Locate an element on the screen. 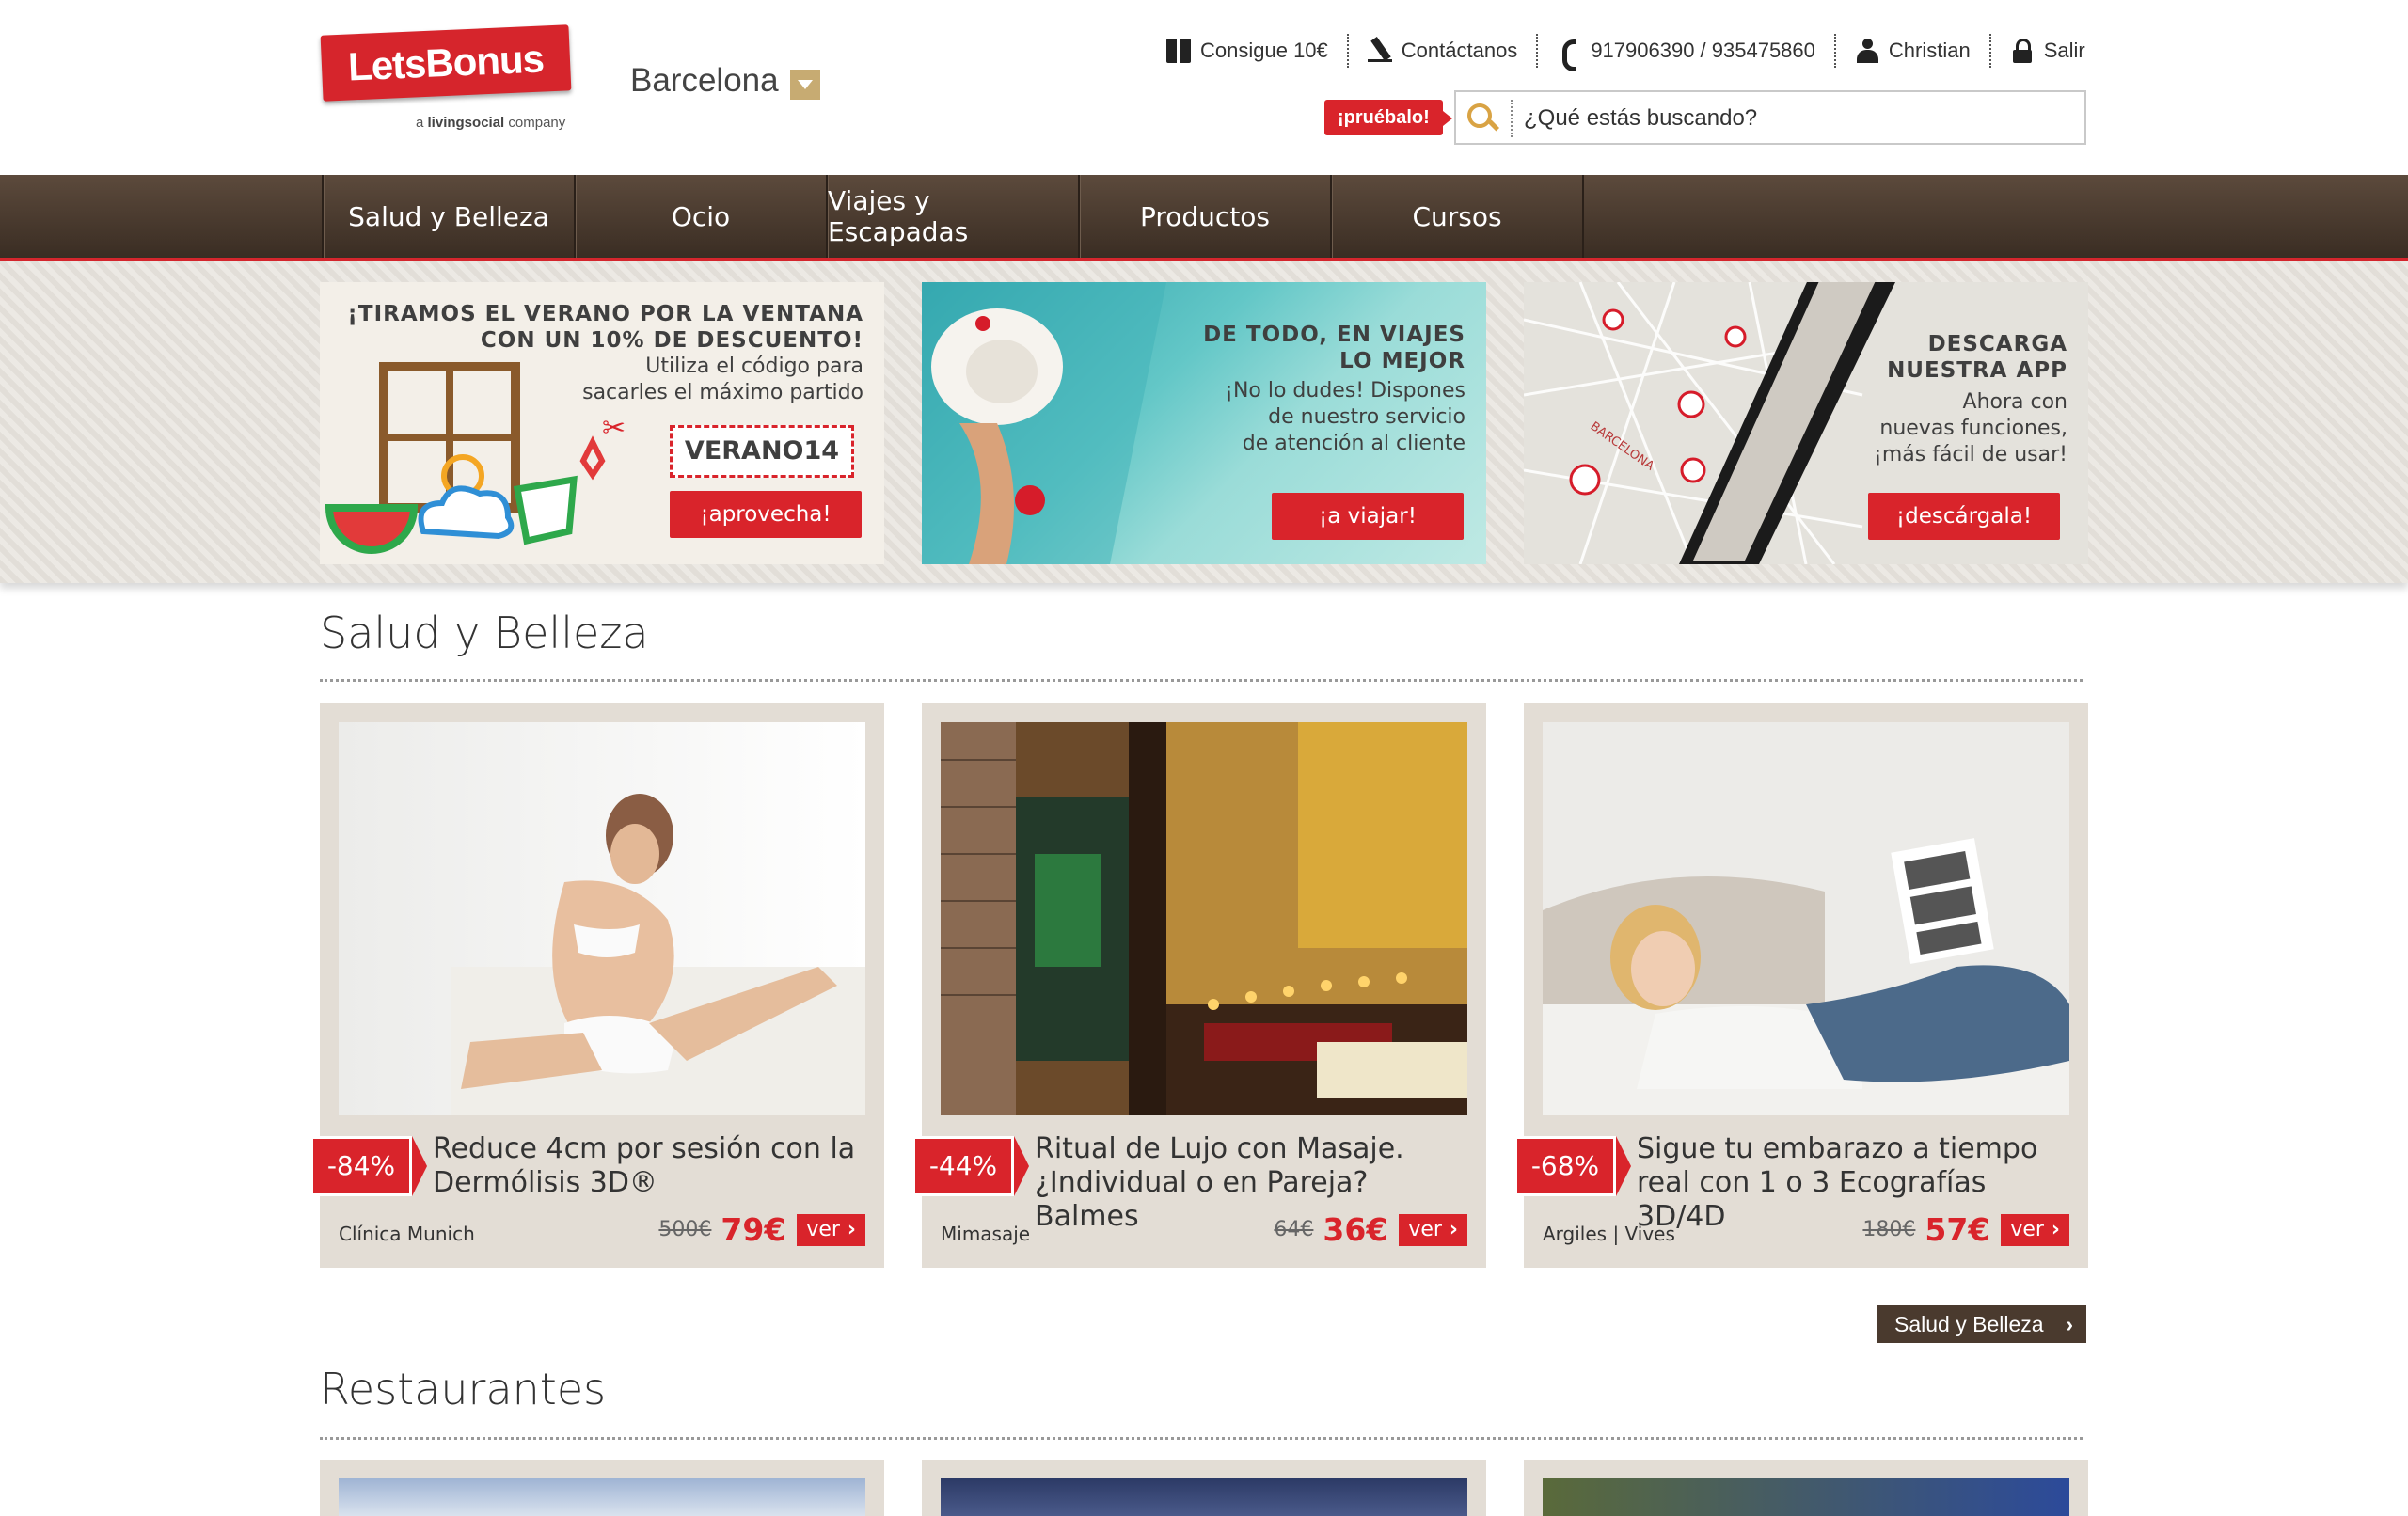  city-selector-label: Barcelona is located at coordinates (704, 81).